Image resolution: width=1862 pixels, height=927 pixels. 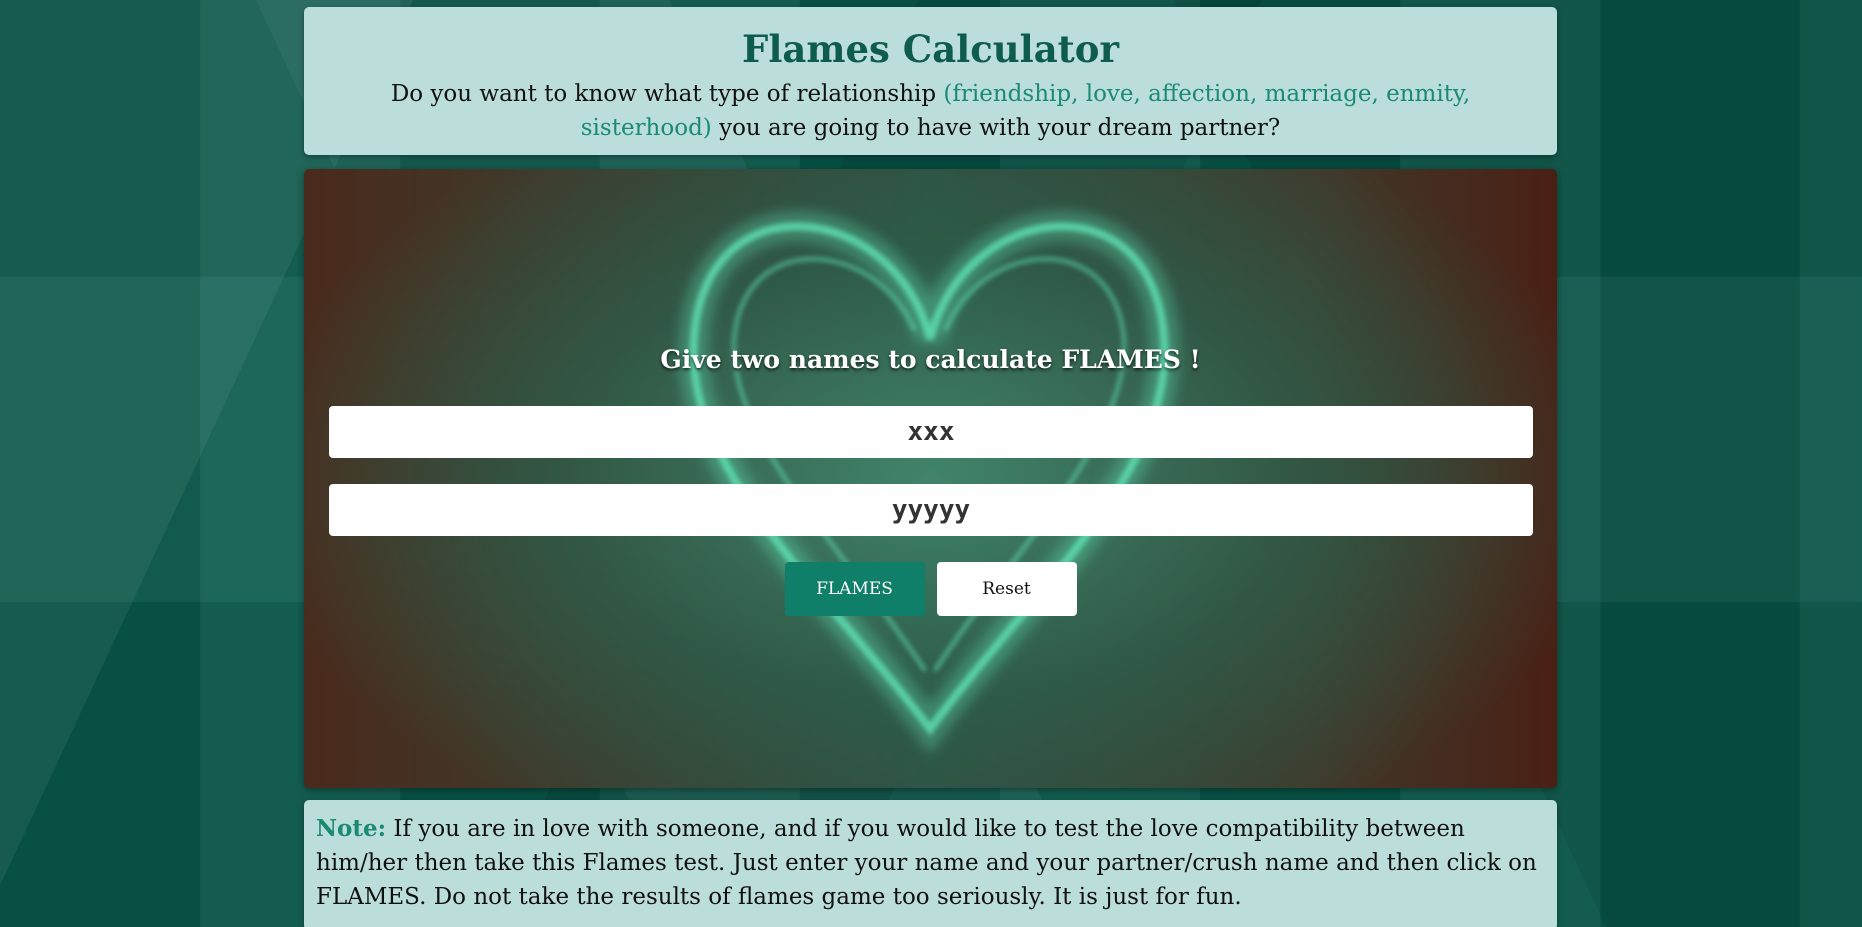 What do you see at coordinates (931, 432) in the screenshot?
I see `first-name-input` at bounding box center [931, 432].